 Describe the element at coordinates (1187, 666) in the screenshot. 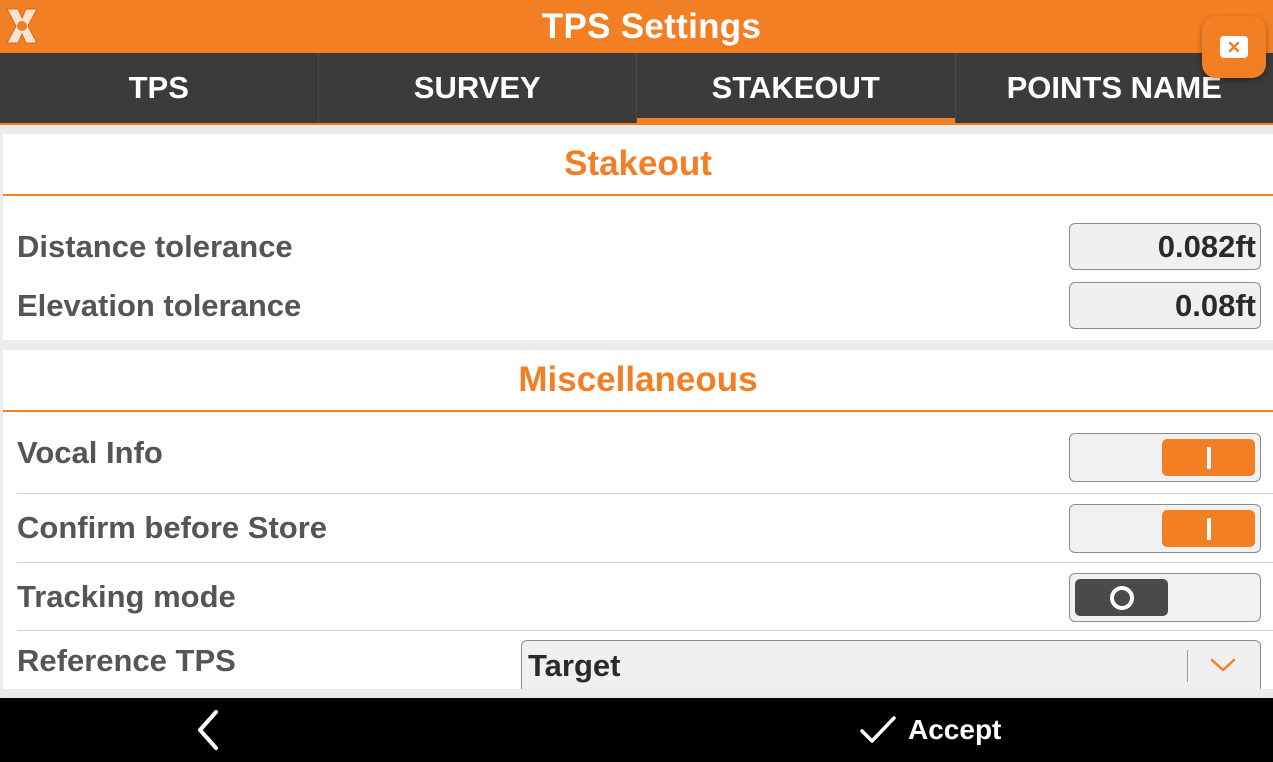

I see `select-divider` at that location.